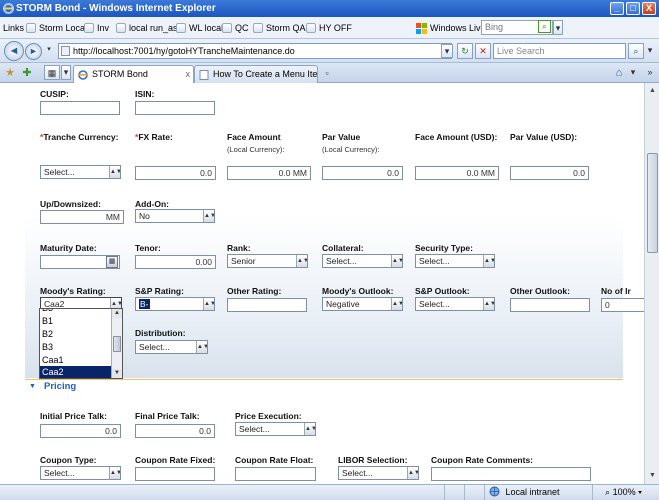 The width and height of the screenshot is (659, 500). I want to click on par-value-usd-input: 0.0, so click(549, 173).